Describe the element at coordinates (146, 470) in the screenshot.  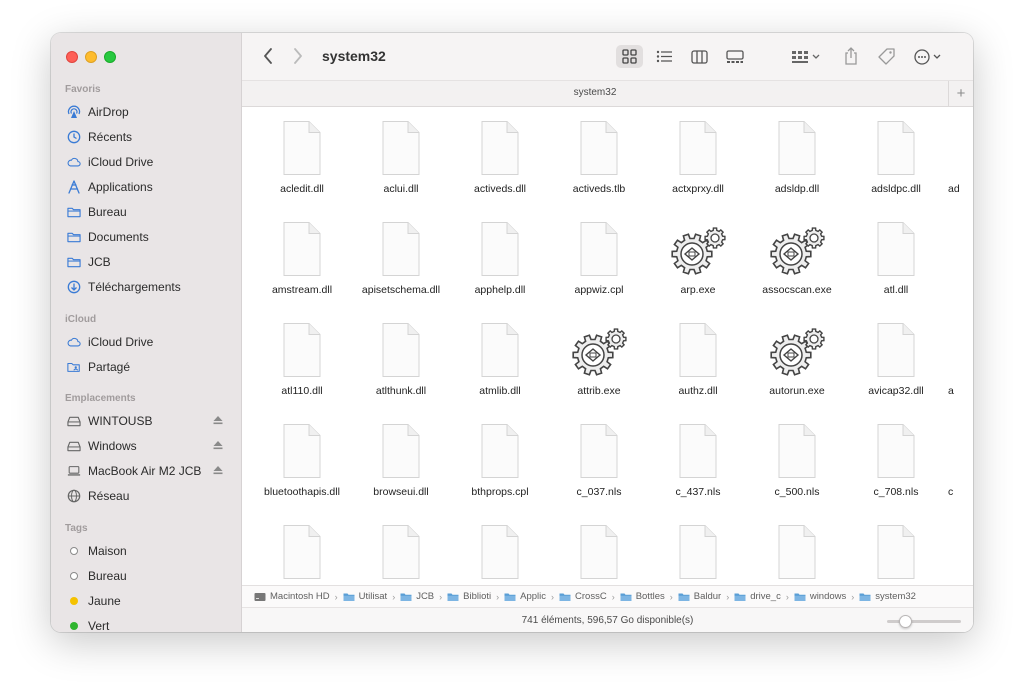
I see `sidebar-item-macbook-air-m2-jcb: MacBook Air M2 JCB` at that location.